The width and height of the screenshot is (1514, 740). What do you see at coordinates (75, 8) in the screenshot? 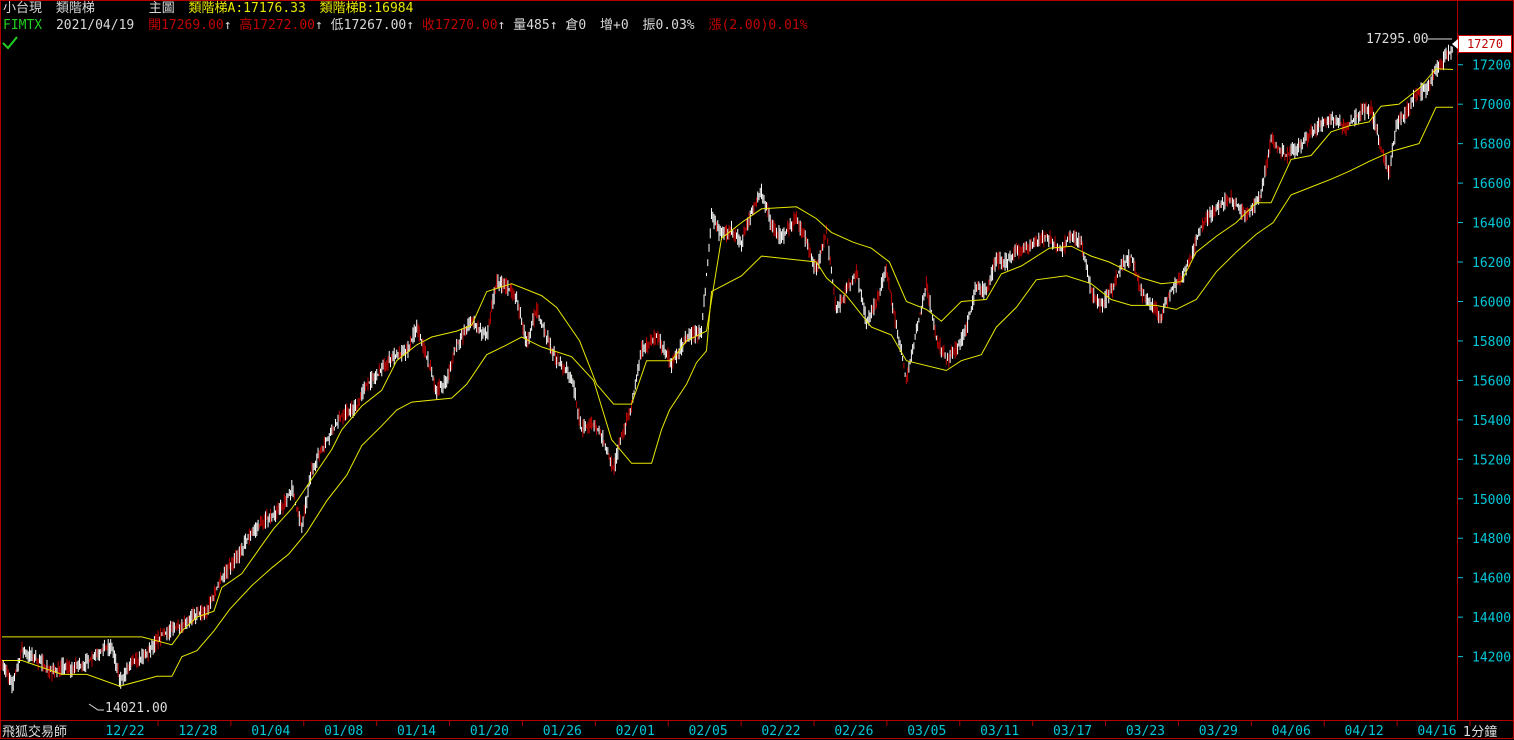
I see `indicator-name: 類階梯` at bounding box center [75, 8].